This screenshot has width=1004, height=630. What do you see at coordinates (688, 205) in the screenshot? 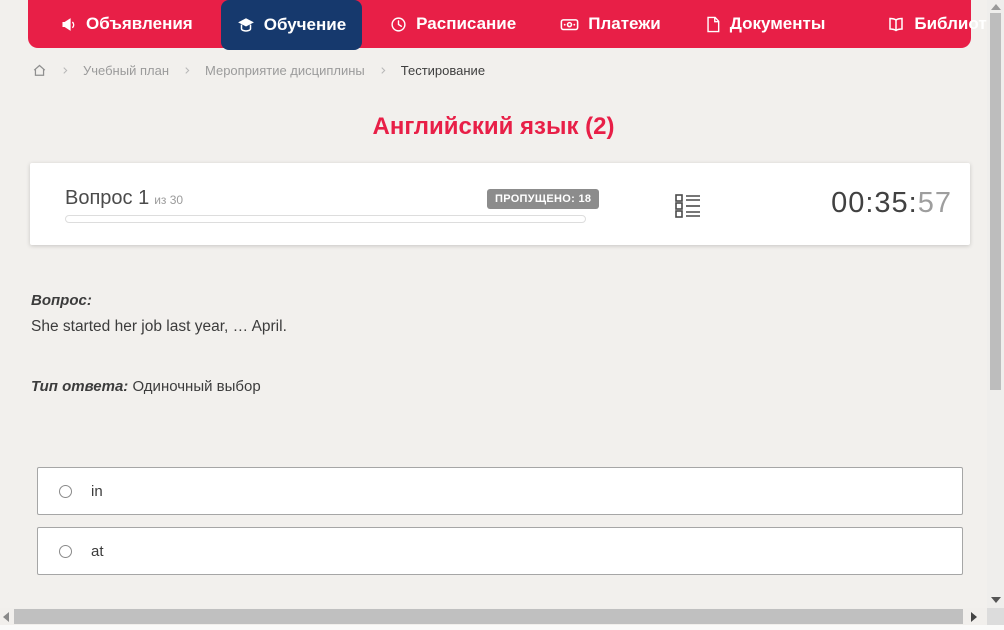
I see `question-list-button` at bounding box center [688, 205].